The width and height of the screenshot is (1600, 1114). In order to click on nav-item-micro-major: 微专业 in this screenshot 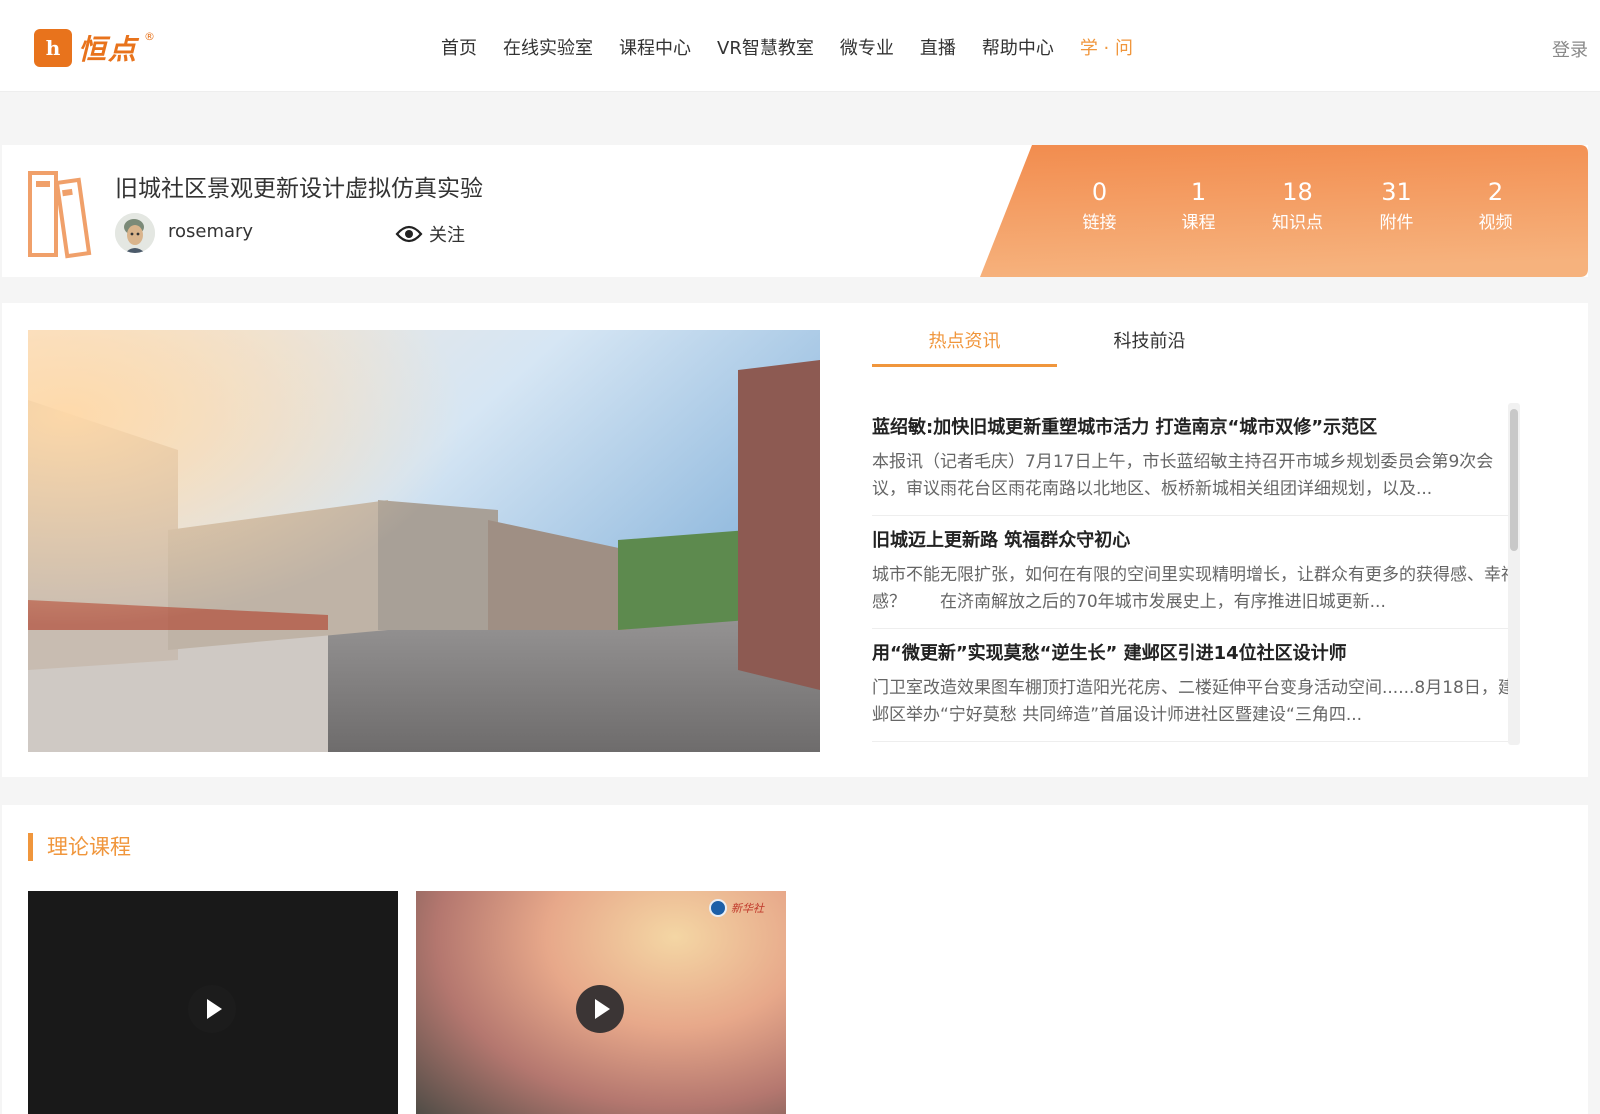, I will do `click(867, 47)`.